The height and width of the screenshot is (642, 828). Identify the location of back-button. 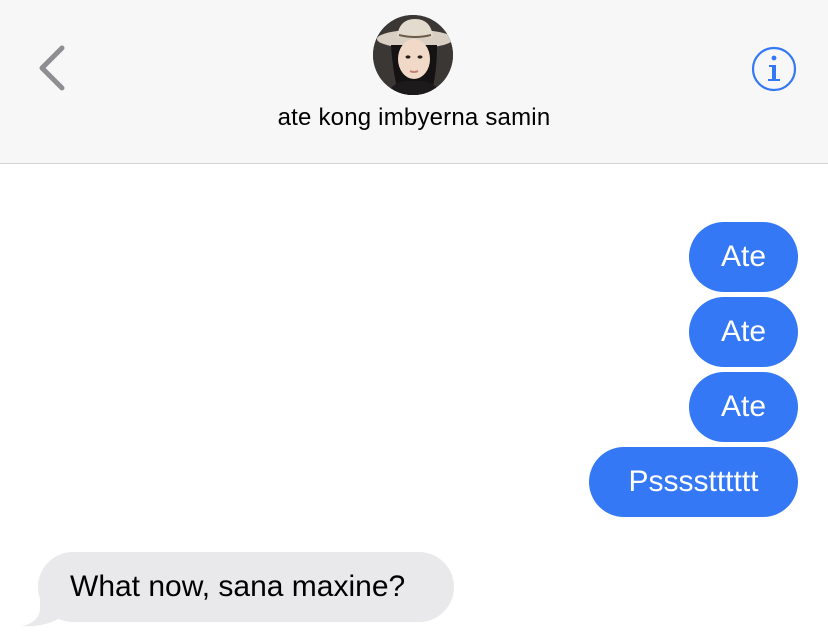
(53, 68).